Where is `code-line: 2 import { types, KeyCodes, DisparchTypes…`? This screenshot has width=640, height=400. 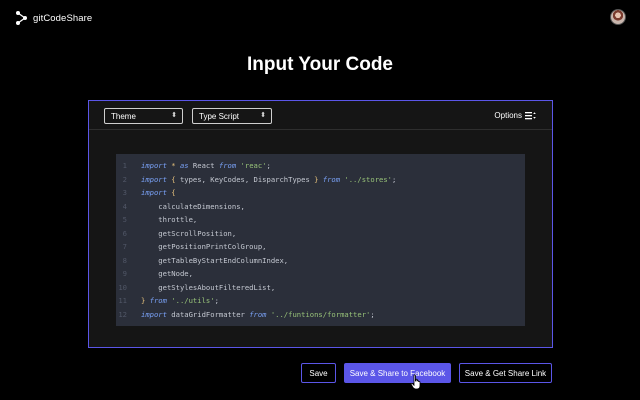
code-line: 2 import { types, KeyCodes, DisparchTypes… is located at coordinates (320, 181).